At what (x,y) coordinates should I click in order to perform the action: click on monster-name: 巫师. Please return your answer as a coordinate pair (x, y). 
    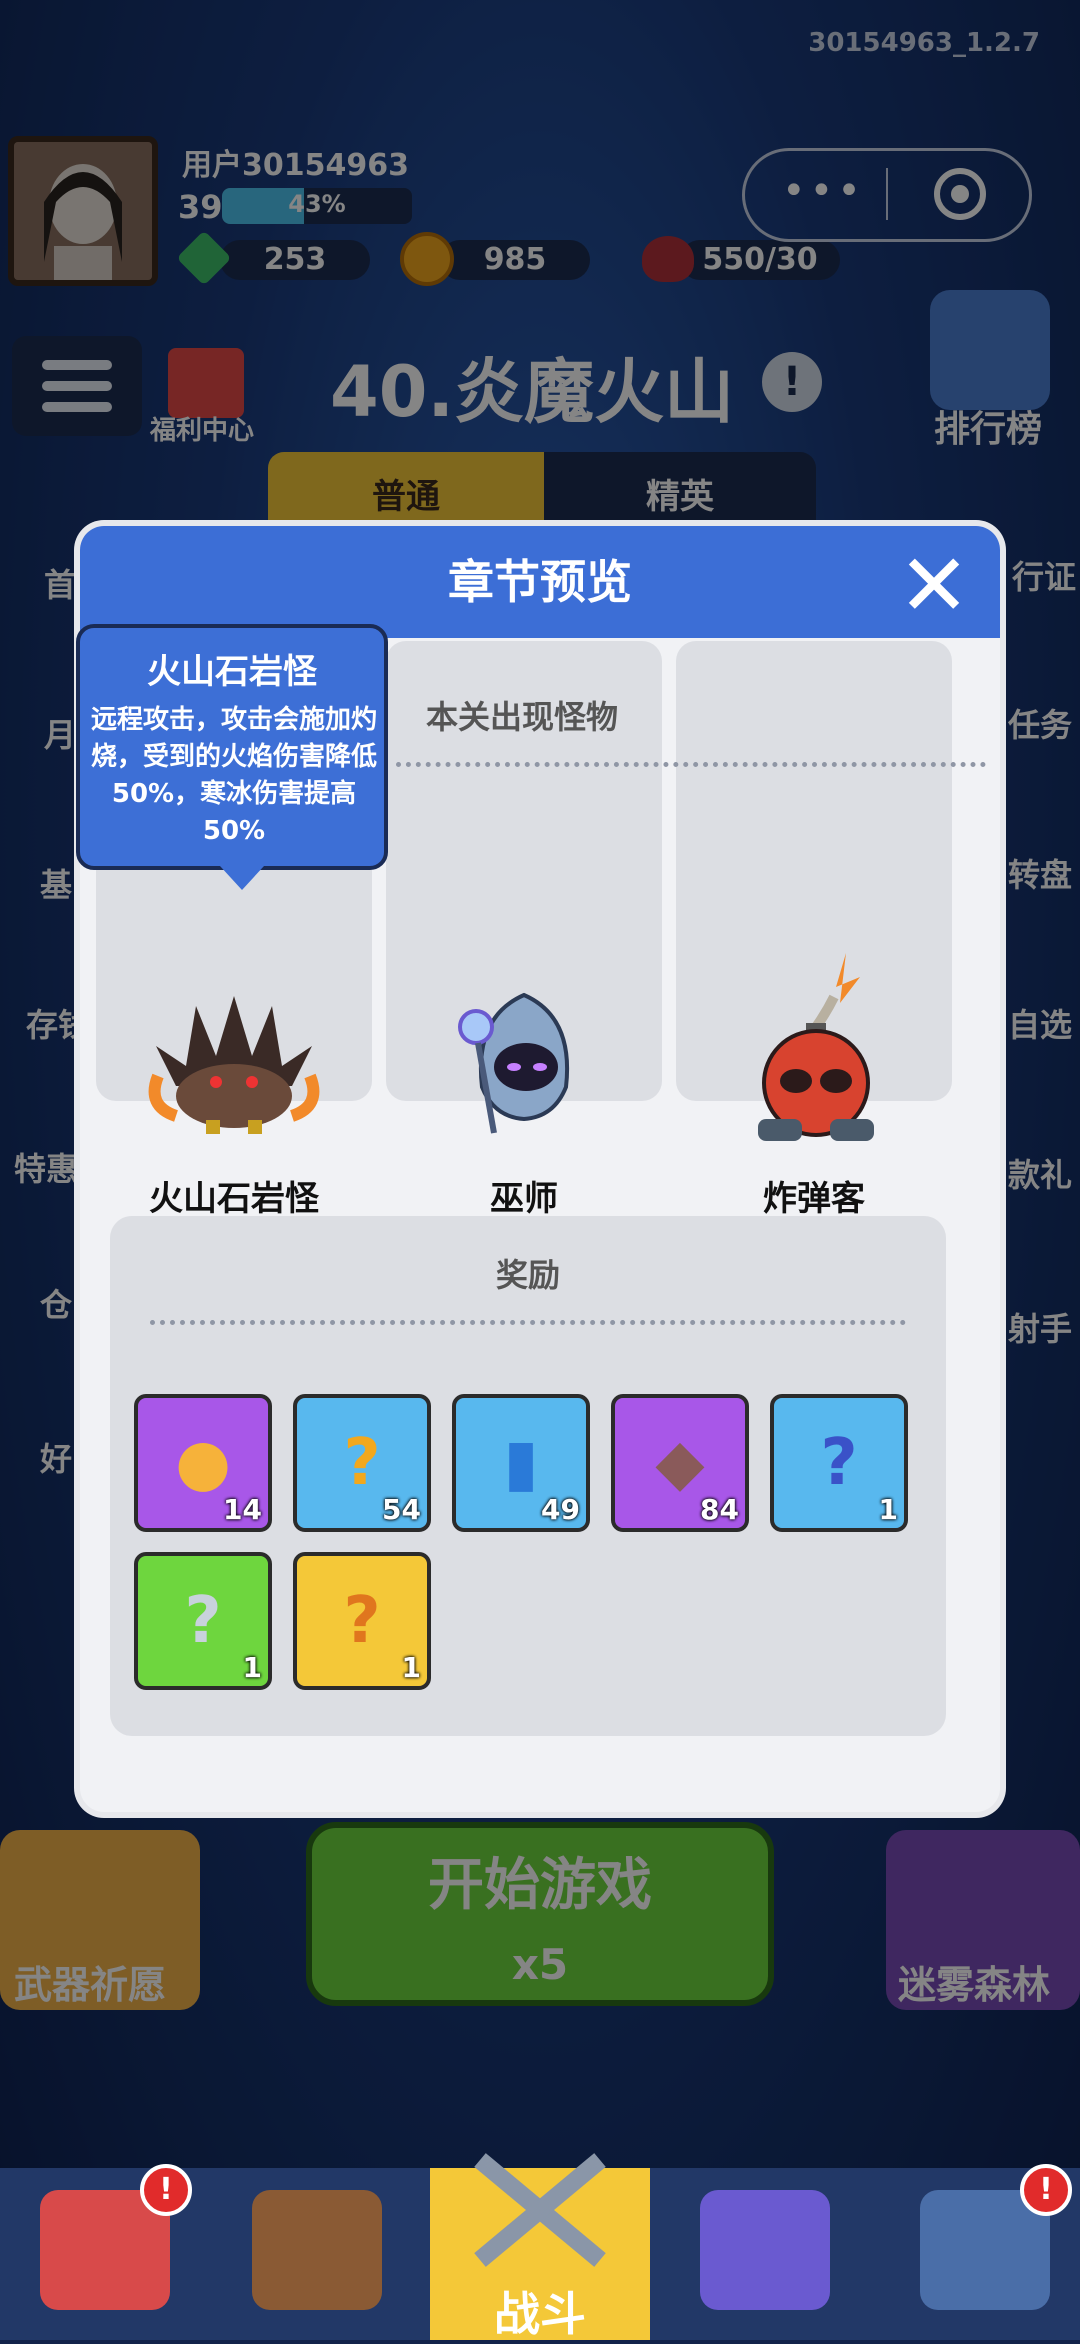
    Looking at the image, I should click on (524, 1199).